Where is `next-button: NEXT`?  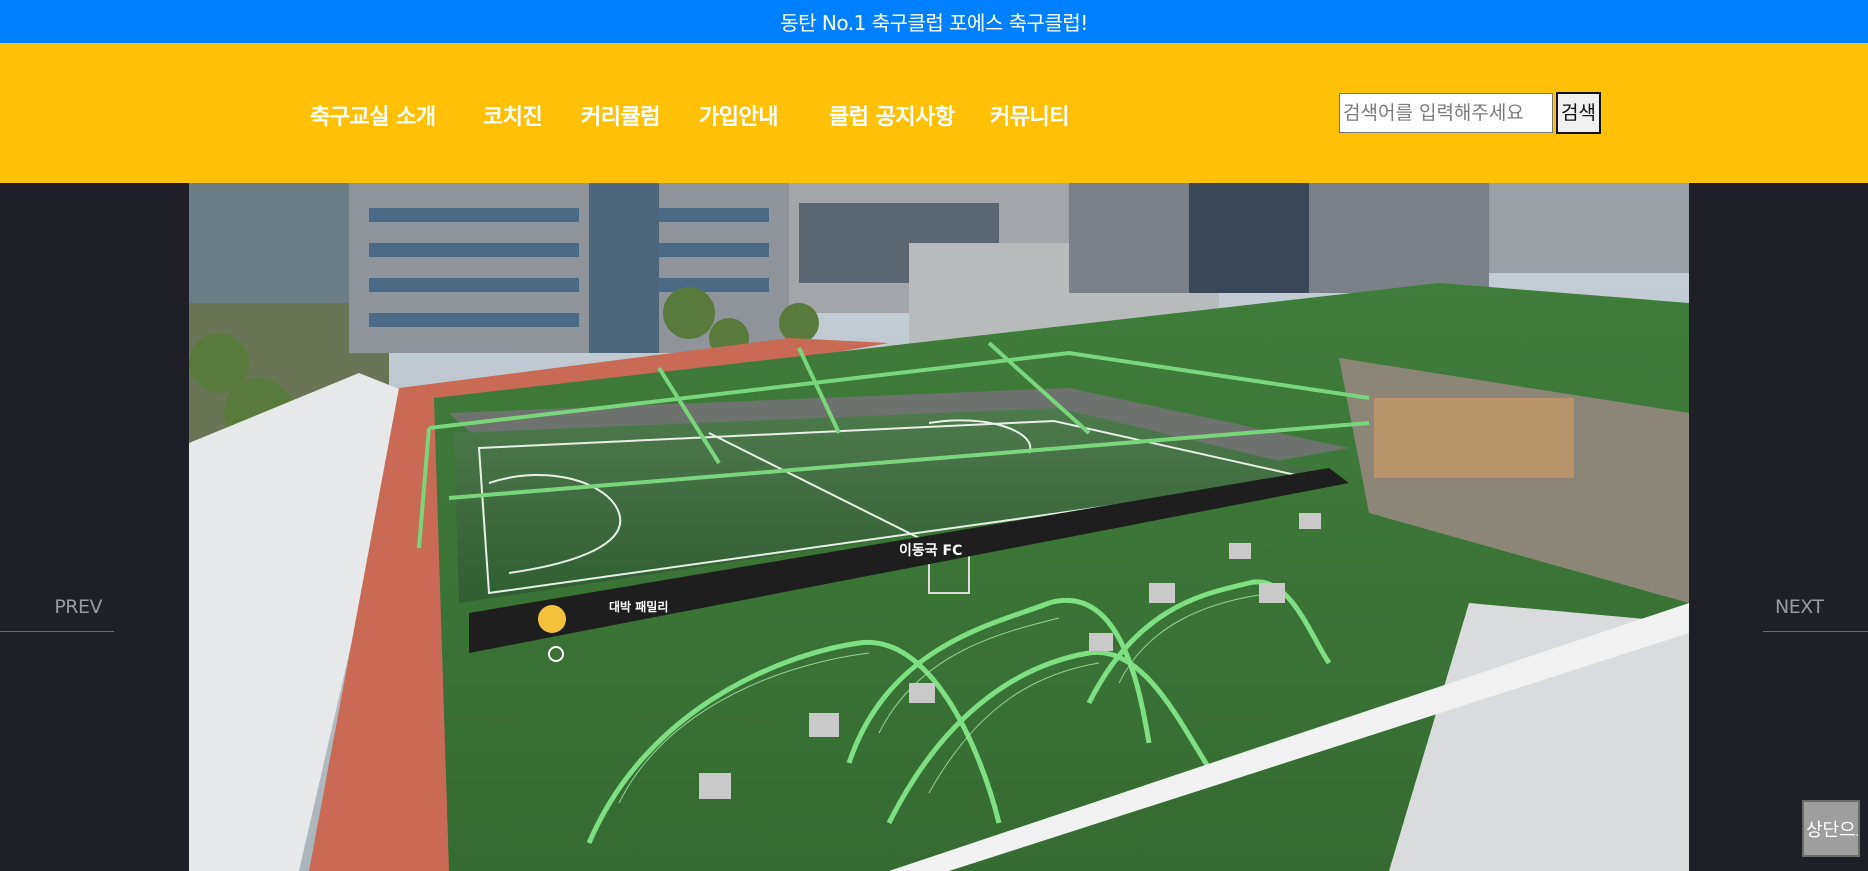
next-button: NEXT is located at coordinates (1815, 614).